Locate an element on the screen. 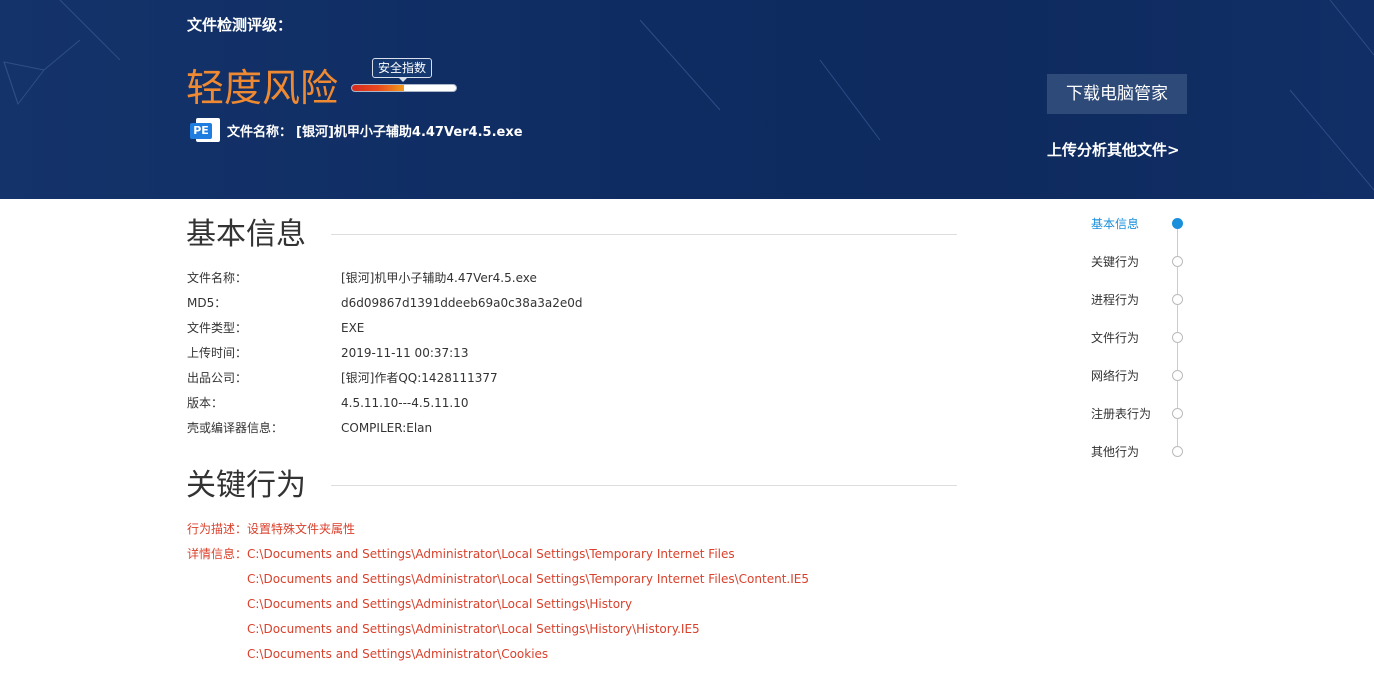 The width and height of the screenshot is (1374, 689). pe-file-icon: PE is located at coordinates (205, 130).